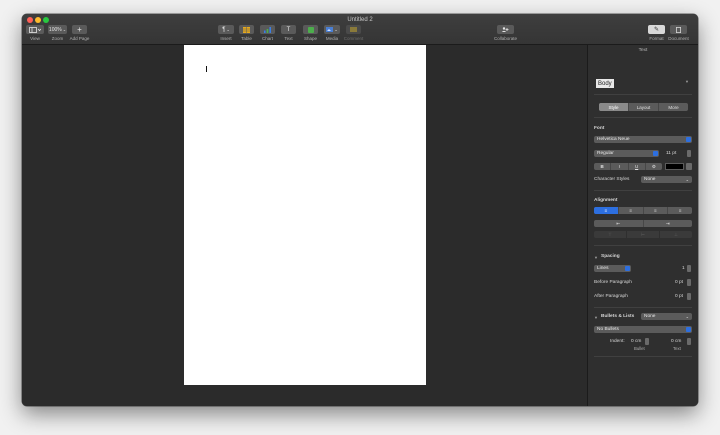 This screenshot has height=435, width=720. What do you see at coordinates (689, 282) in the screenshot?
I see `before-paragraph-stepper` at bounding box center [689, 282].